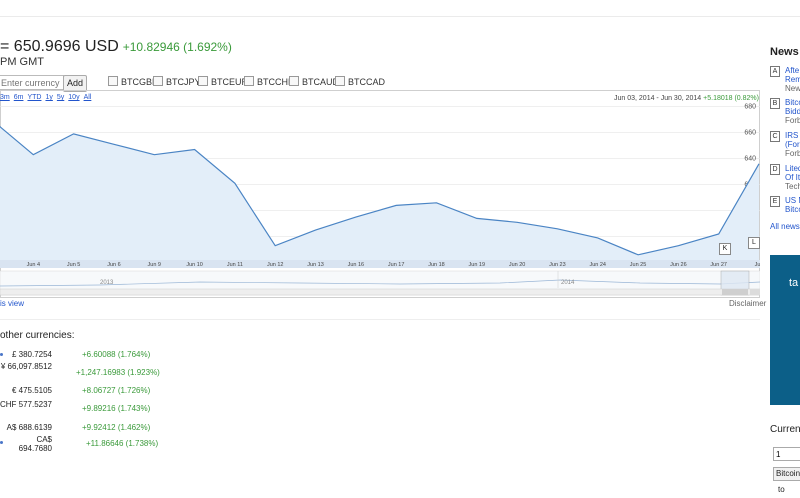 Image resolution: width=800 pixels, height=498 pixels. I want to click on scrollbar-thumb, so click(735, 292).